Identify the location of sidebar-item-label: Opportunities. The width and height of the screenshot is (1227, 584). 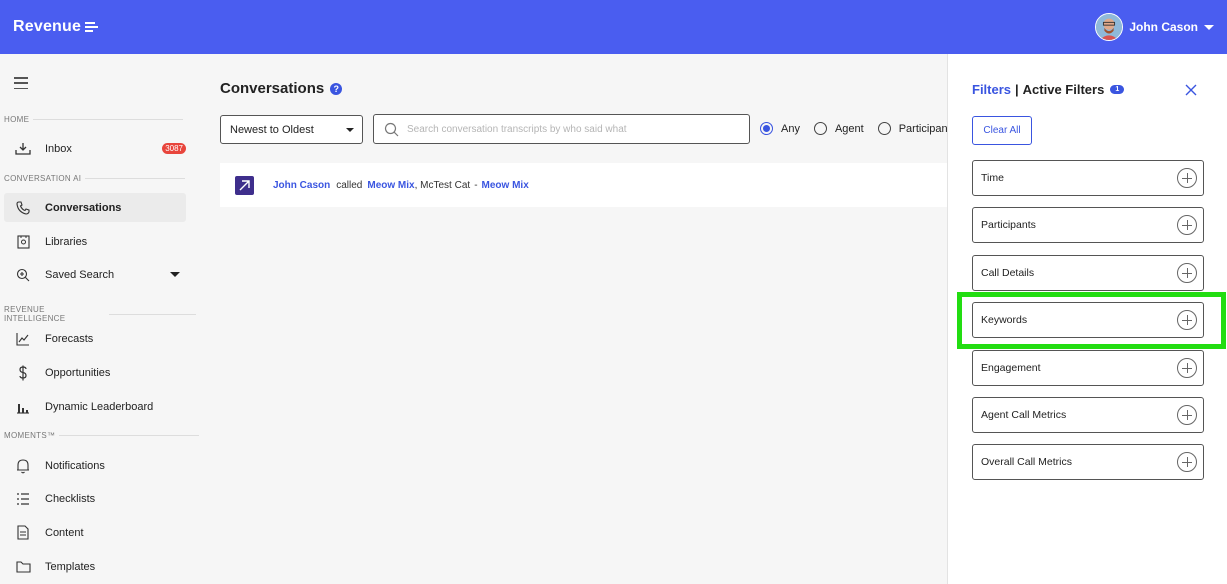
(78, 372).